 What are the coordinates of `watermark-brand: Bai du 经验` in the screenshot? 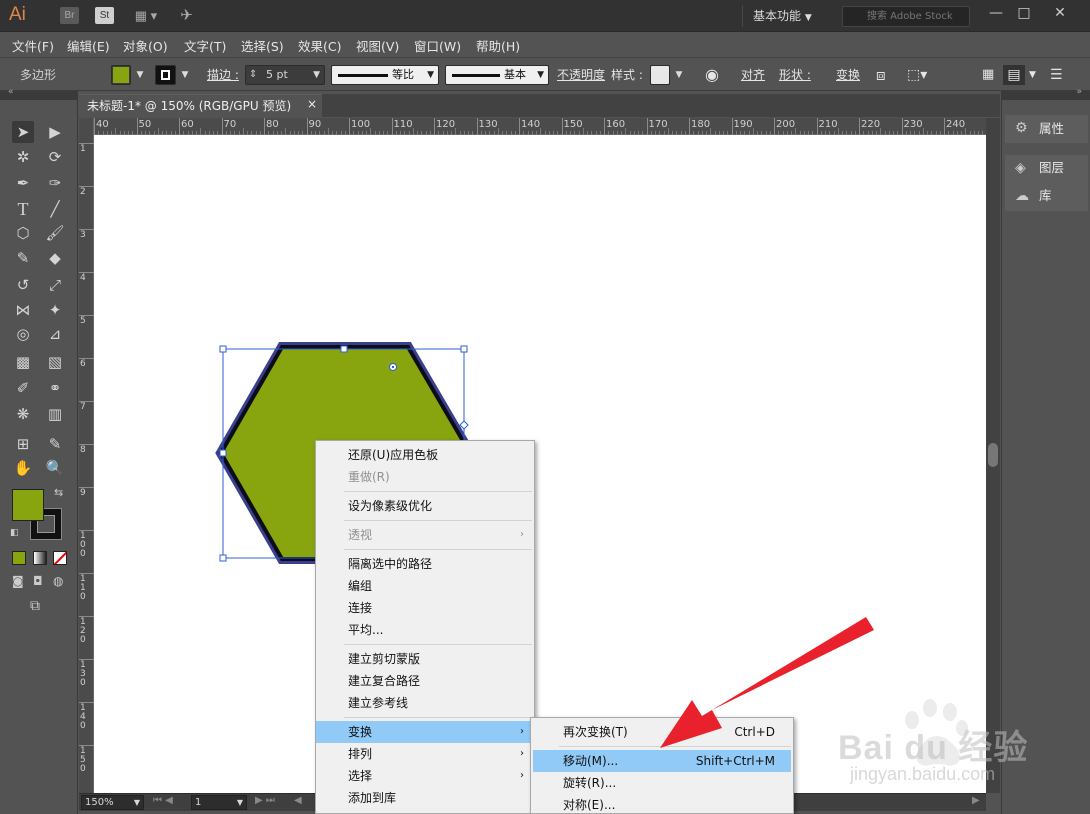 It's located at (933, 748).